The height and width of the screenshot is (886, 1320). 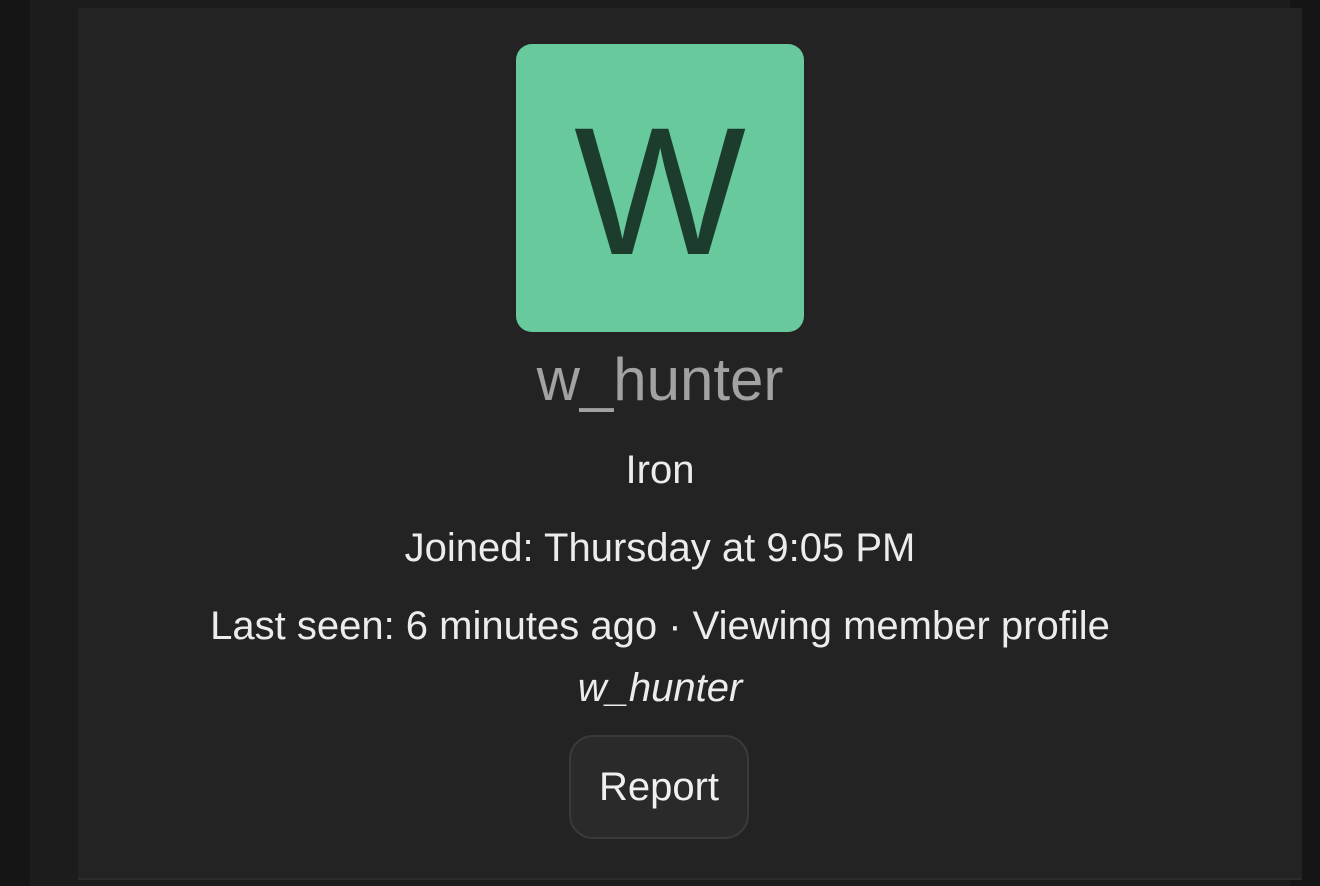 What do you see at coordinates (660, 191) in the screenshot?
I see `avatar-letter: W` at bounding box center [660, 191].